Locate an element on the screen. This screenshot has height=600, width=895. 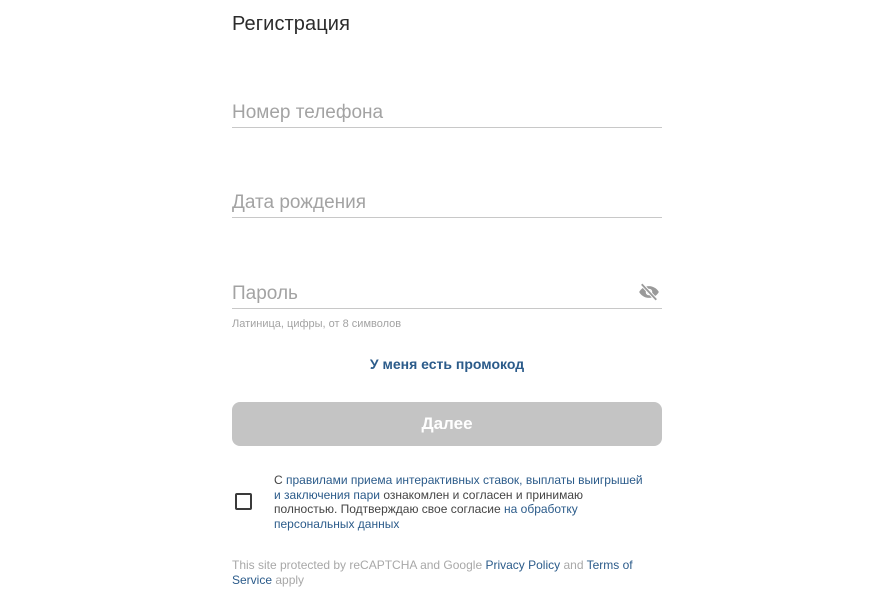
next-button: Далее is located at coordinates (447, 424).